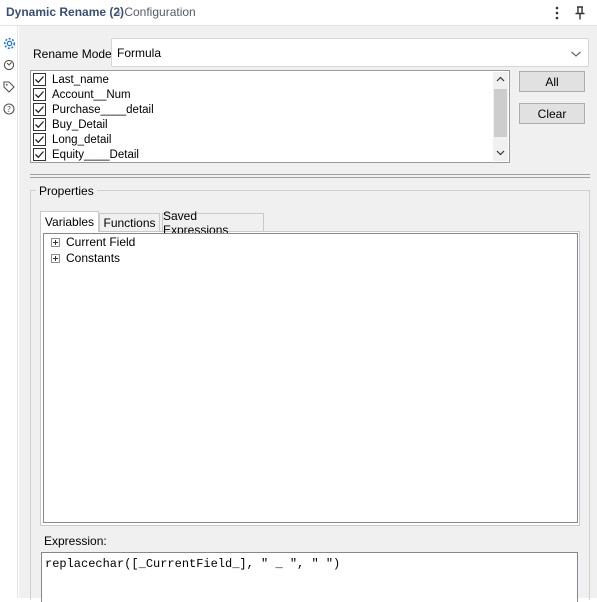 The image size is (597, 602). I want to click on tree-node-constants: Constants, so click(85, 258).